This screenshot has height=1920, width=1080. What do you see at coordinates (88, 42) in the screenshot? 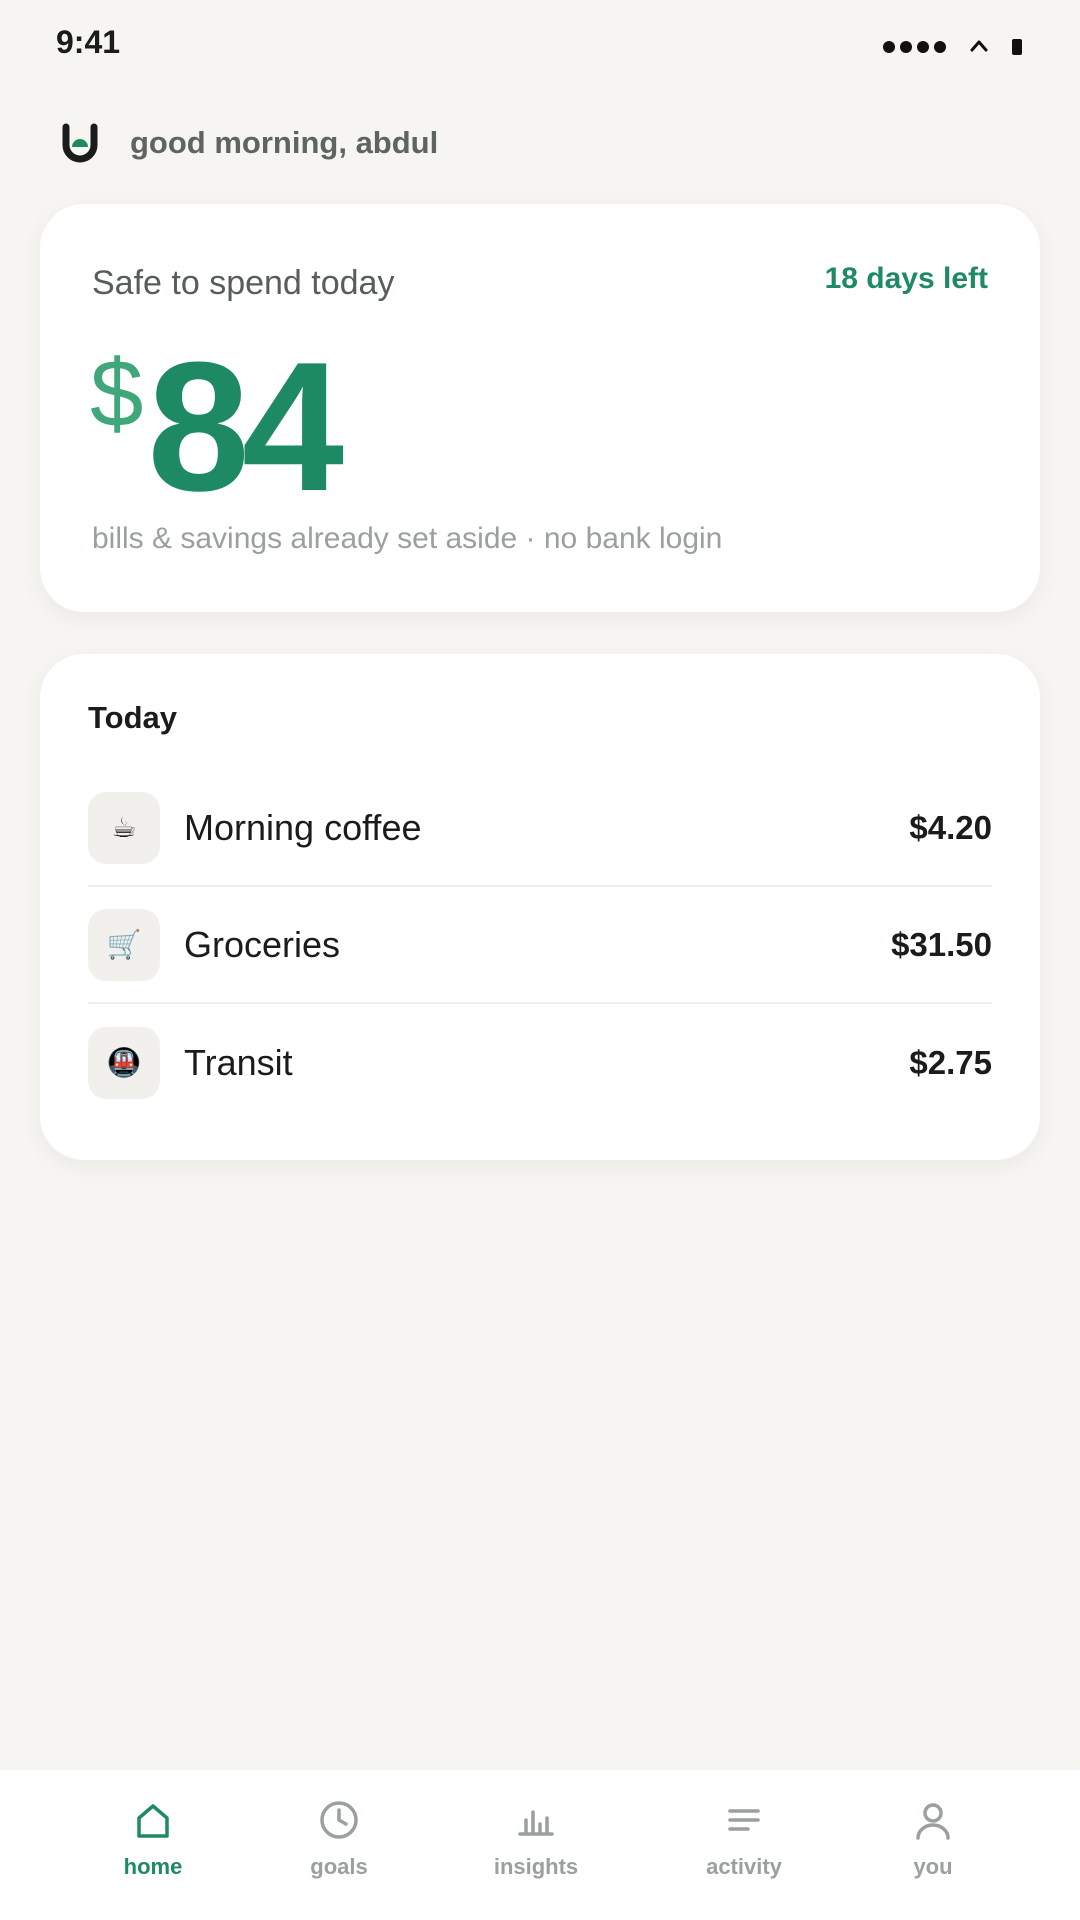
I see `status-time: 9:41` at bounding box center [88, 42].